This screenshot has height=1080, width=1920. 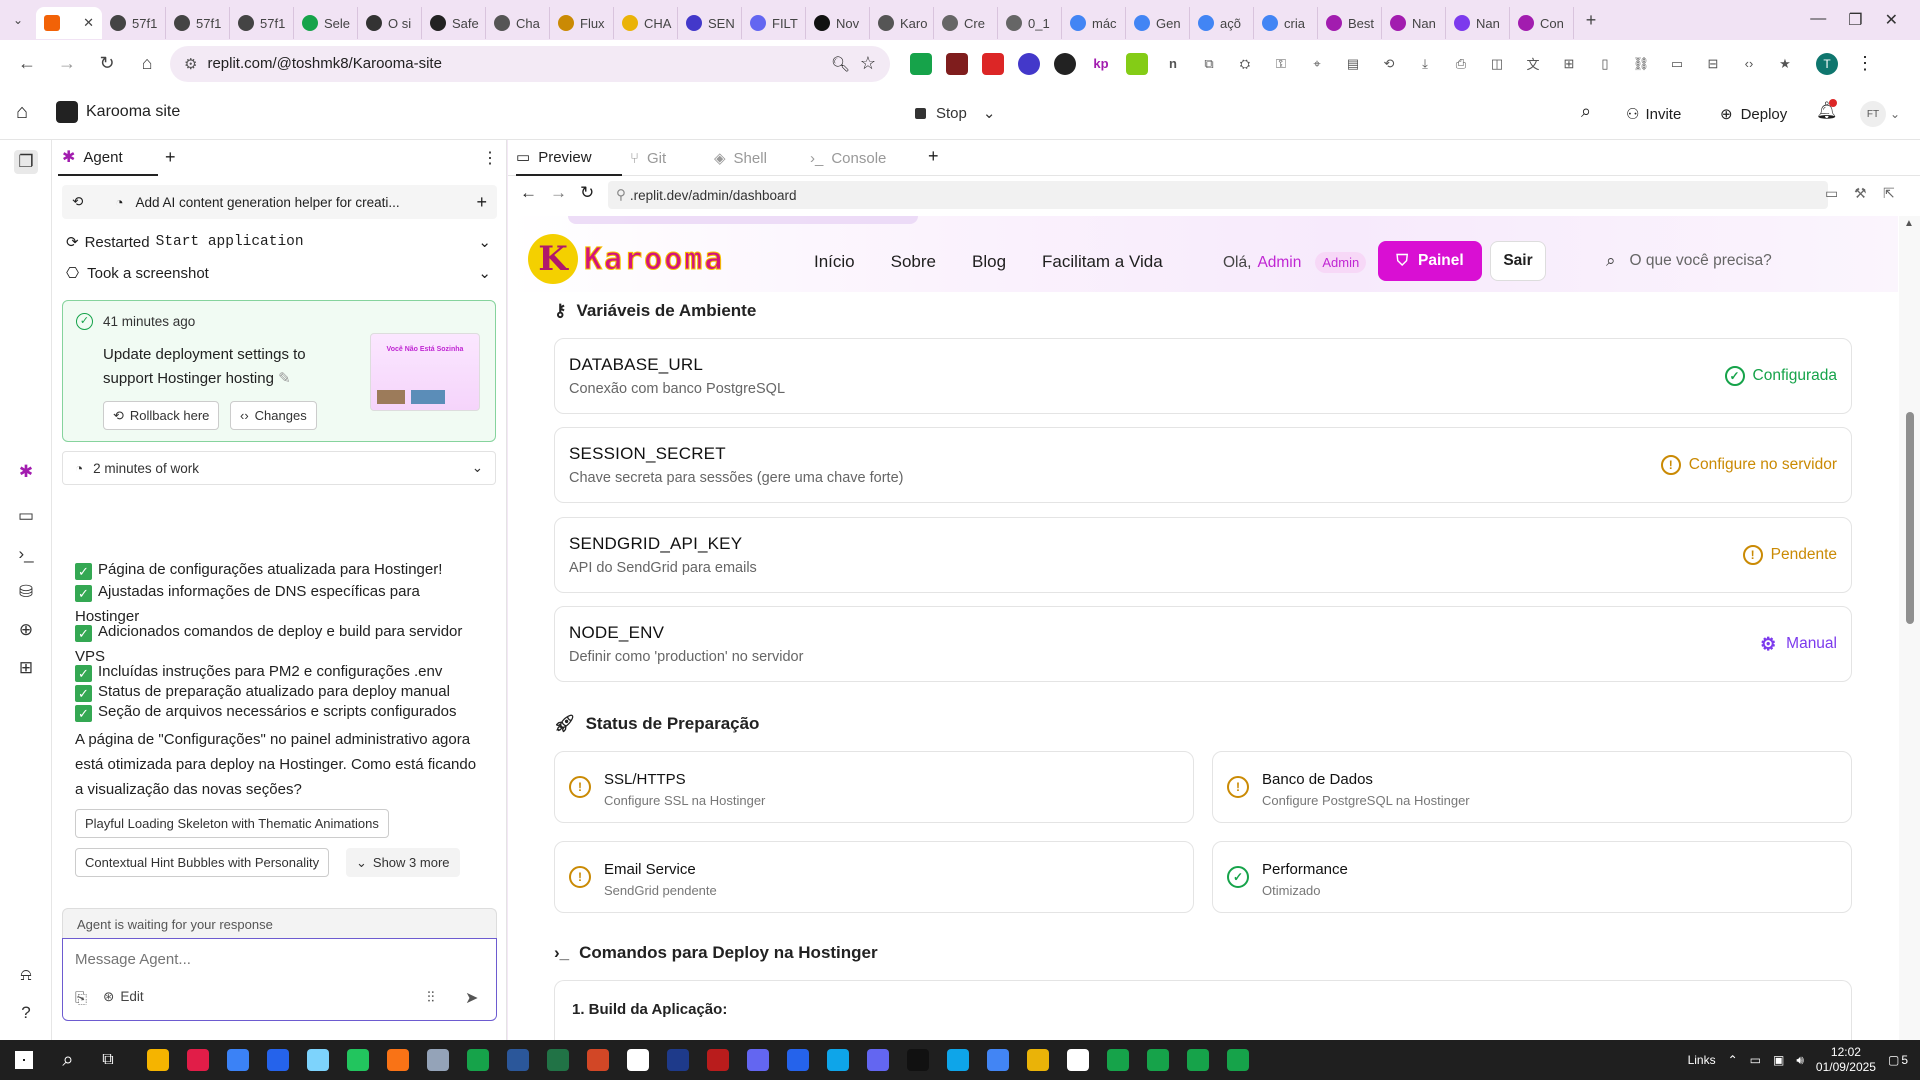 I want to click on settings-sliders-icon: ⫶⫶, so click(x=431, y=997).